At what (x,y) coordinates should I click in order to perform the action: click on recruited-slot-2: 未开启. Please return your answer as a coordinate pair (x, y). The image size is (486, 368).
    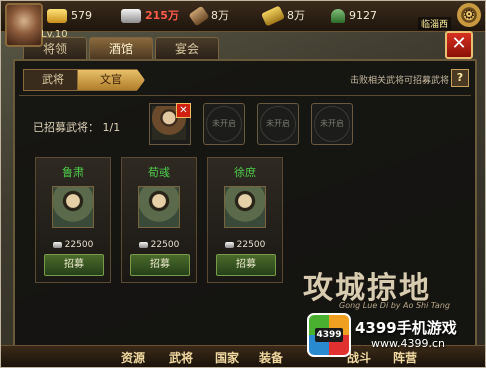
    Looking at the image, I should click on (224, 124).